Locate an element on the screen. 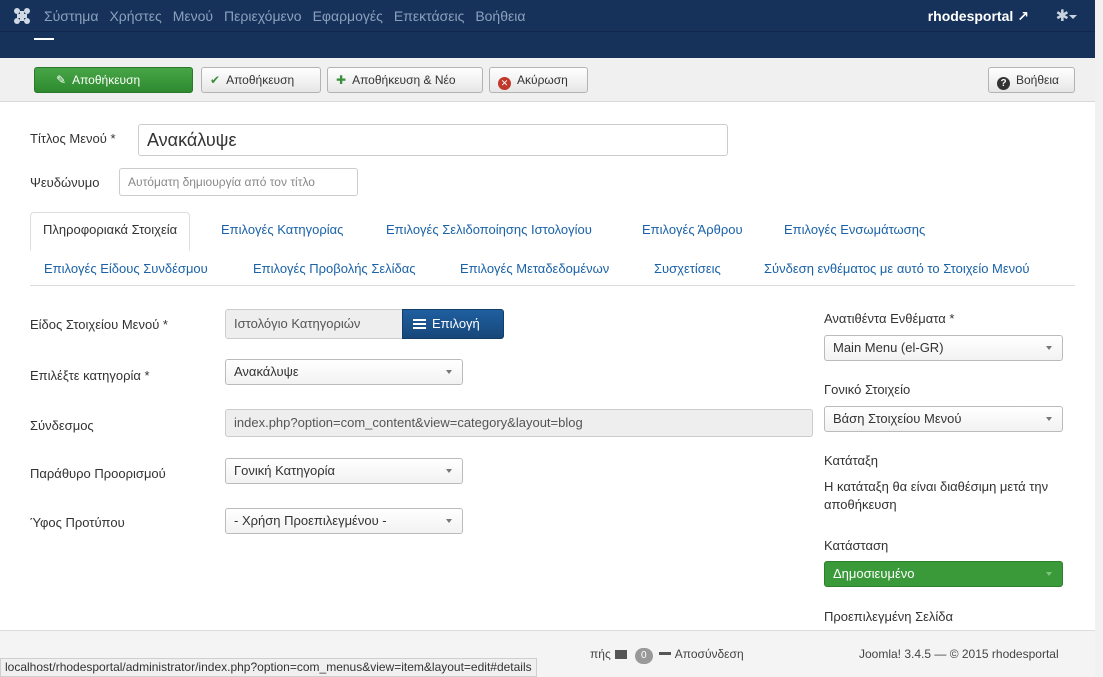 The image size is (1103, 677). site-link: rhodesportal ↗ is located at coordinates (978, 16).